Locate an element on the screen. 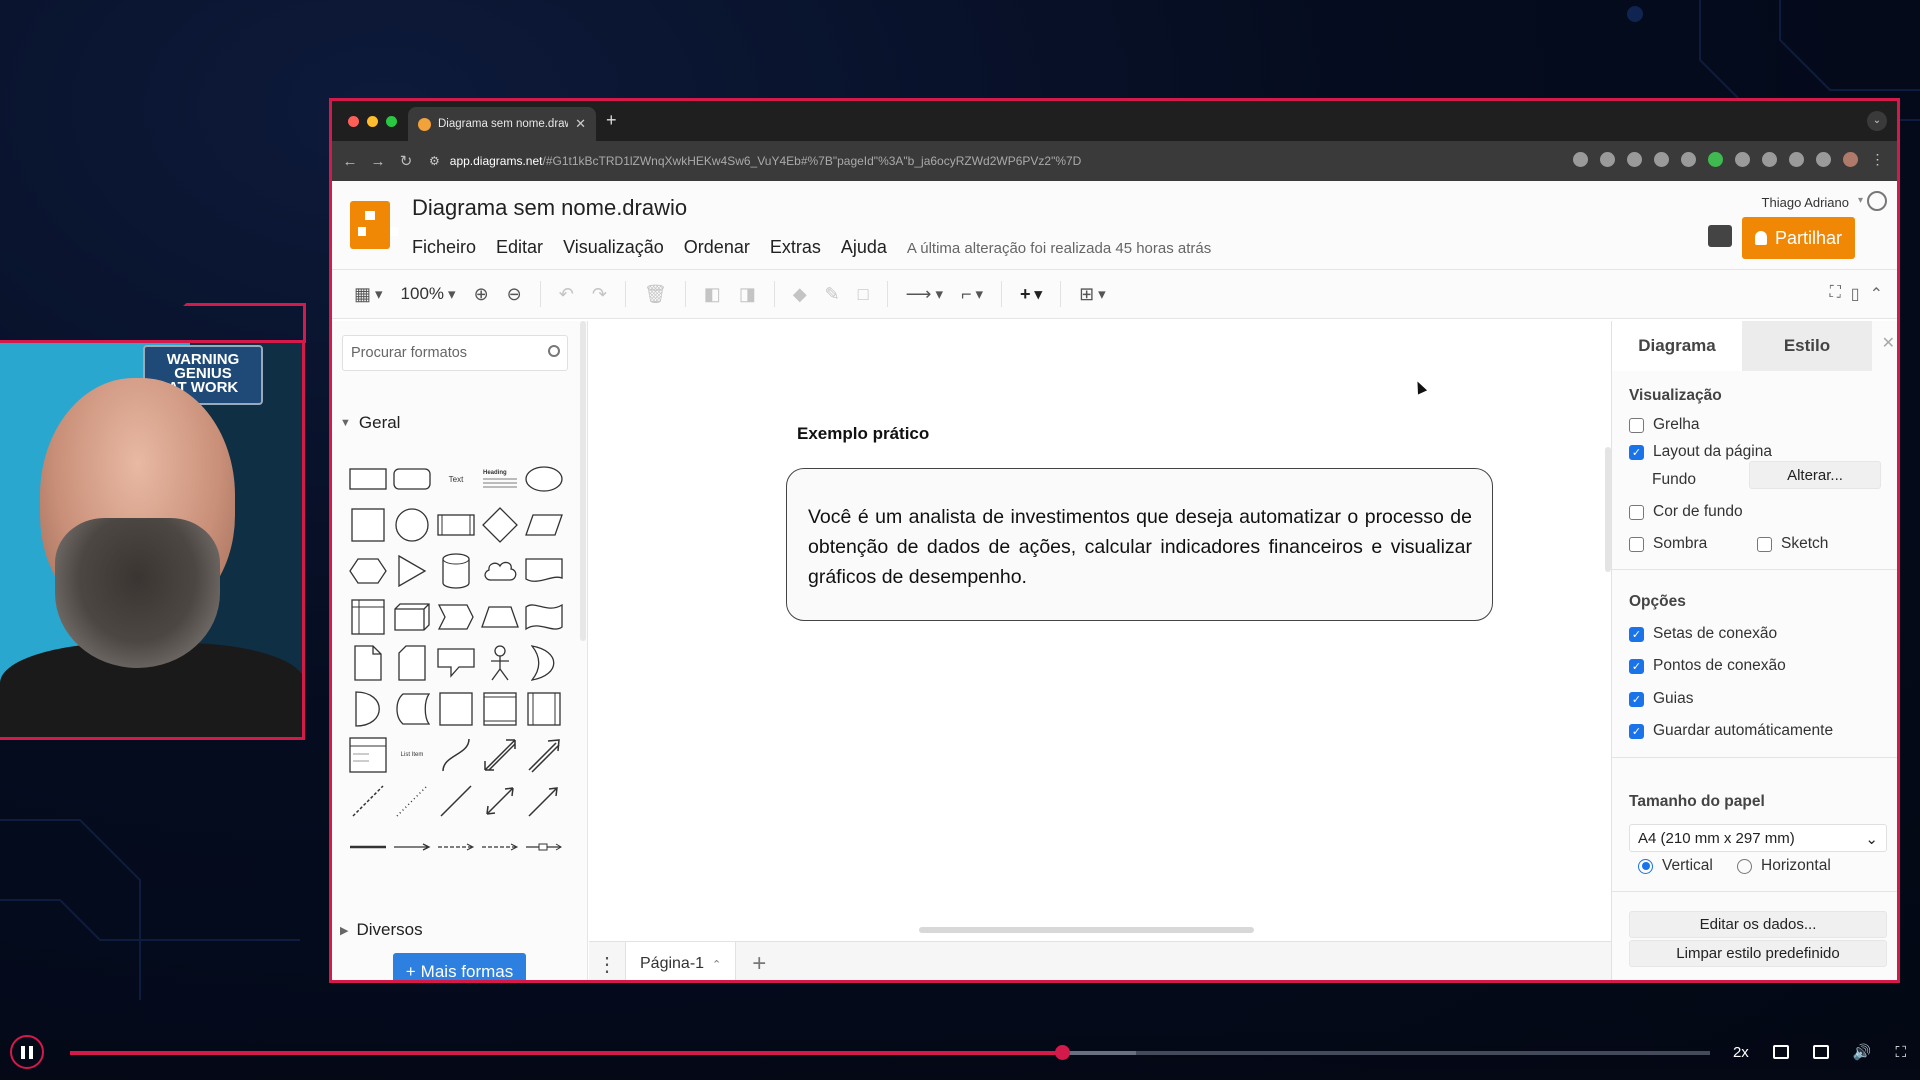 The image size is (1920, 1080). background-color-checkbox is located at coordinates (1636, 512).